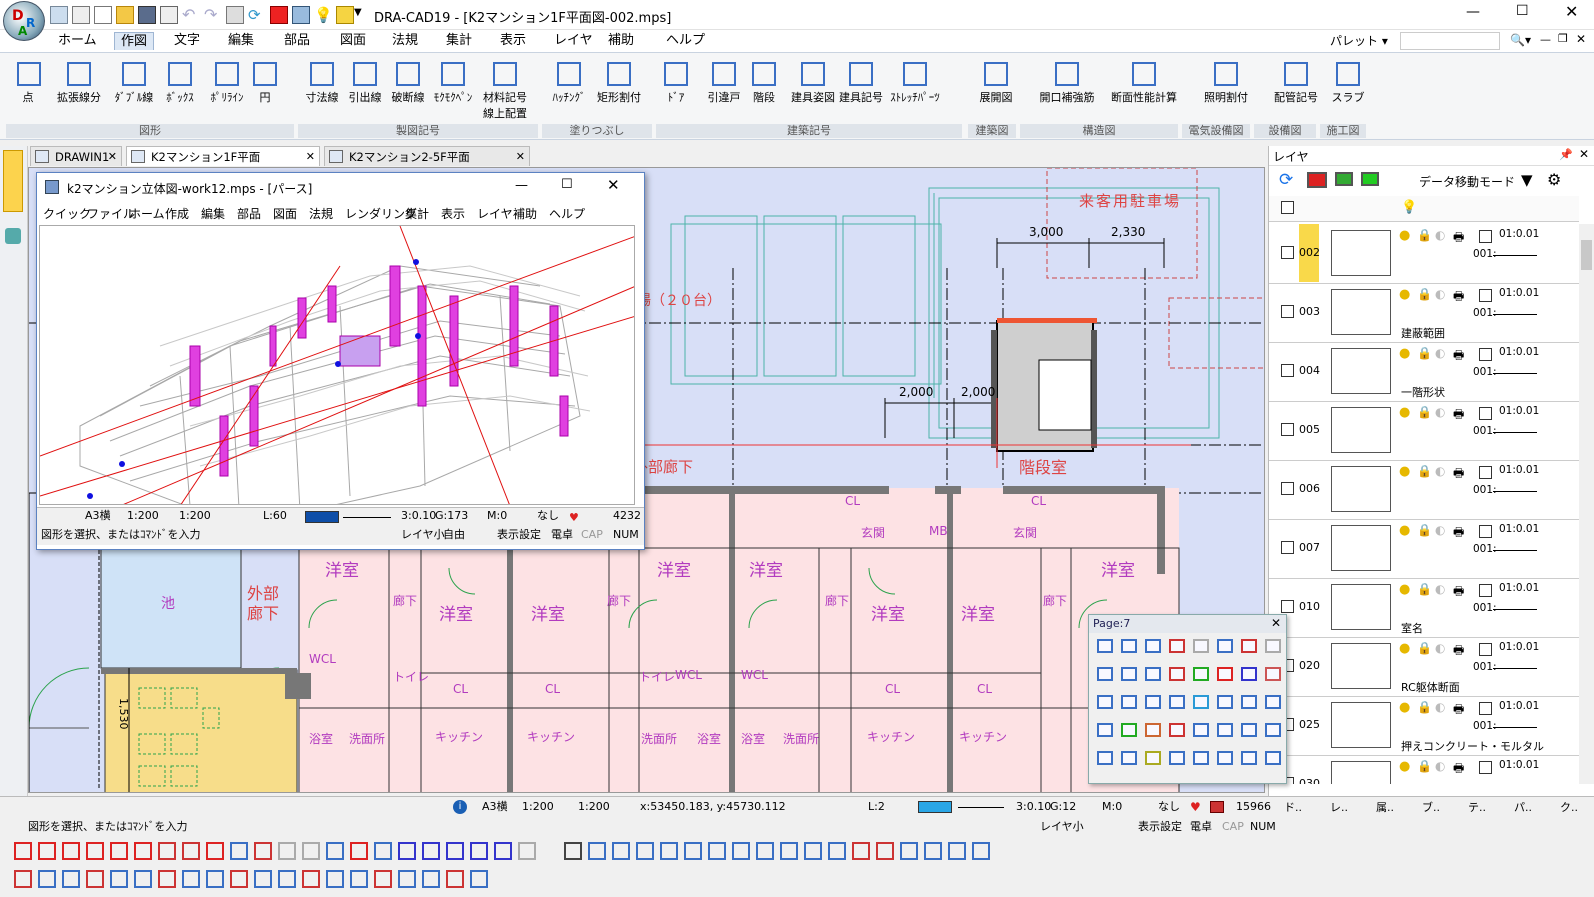 The height and width of the screenshot is (897, 1594). I want to click on ribbon-button-15: 階段, so click(764, 88).